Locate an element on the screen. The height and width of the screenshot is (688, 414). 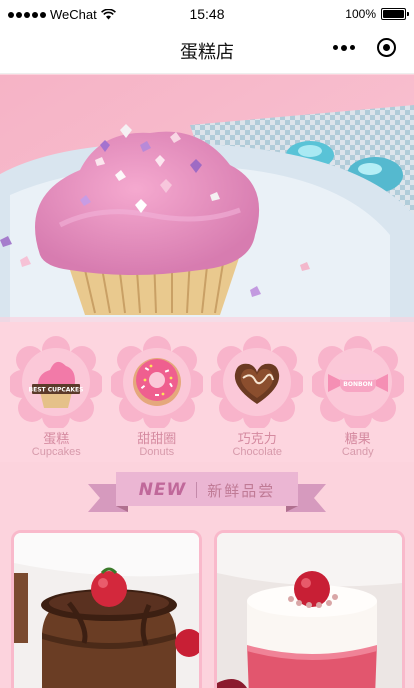
status-bar: WeChat 15:48 100% is located at coordinates (207, 14).